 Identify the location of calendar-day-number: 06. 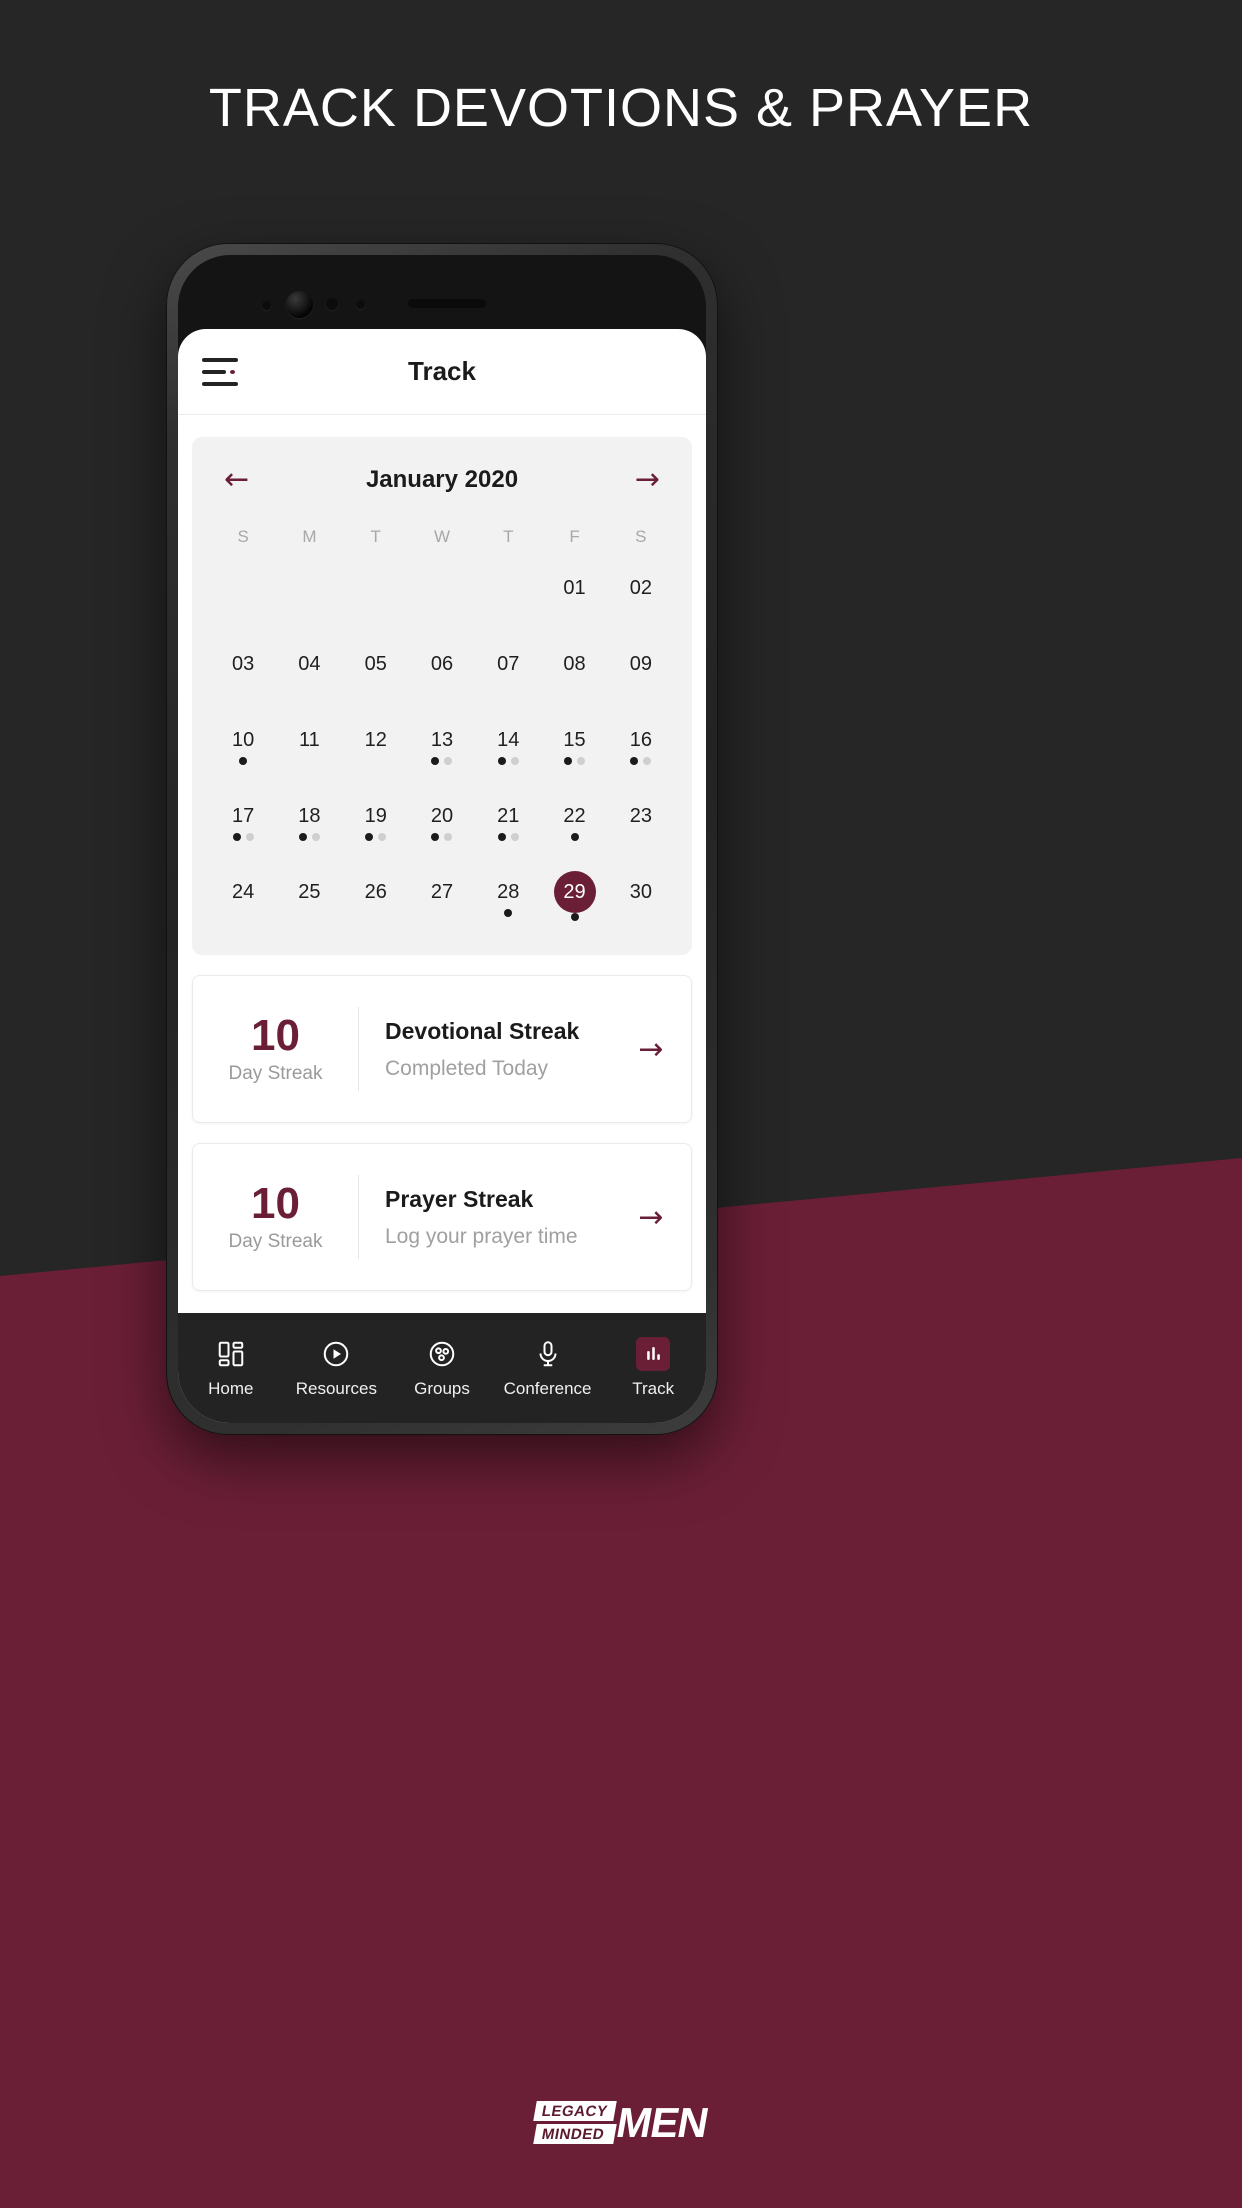
(442, 664).